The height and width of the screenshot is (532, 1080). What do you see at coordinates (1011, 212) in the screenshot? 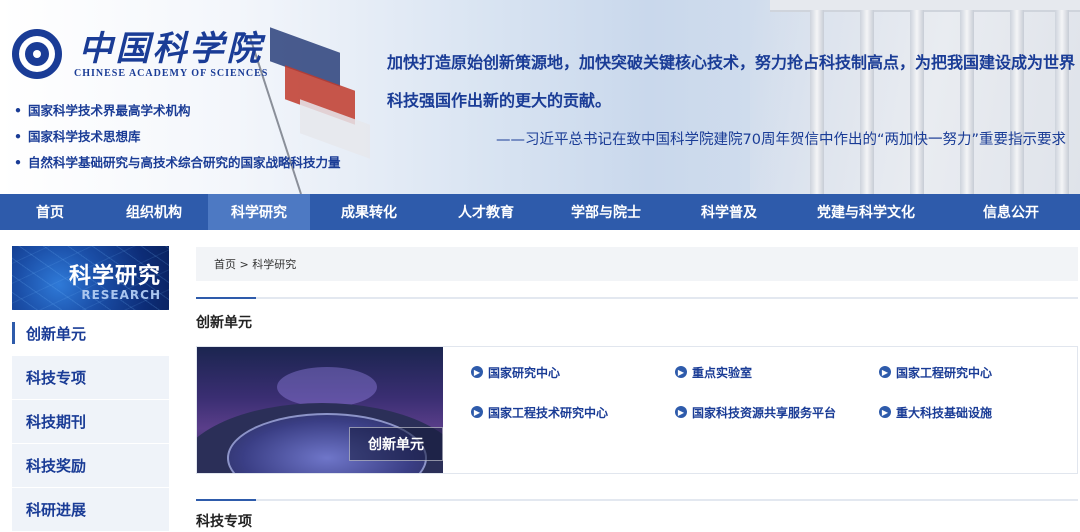
I see `nav-item-info-disclosure: 信息公开` at bounding box center [1011, 212].